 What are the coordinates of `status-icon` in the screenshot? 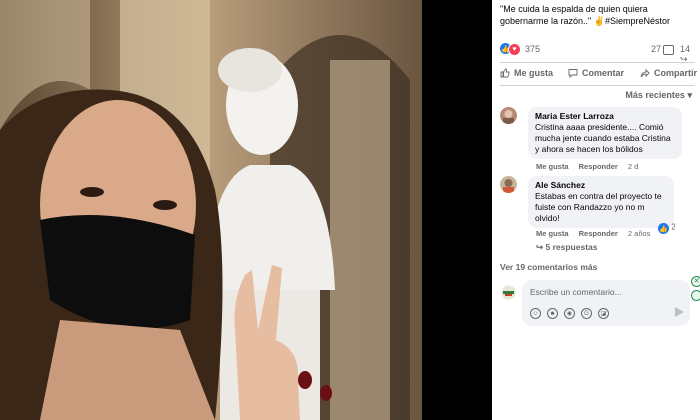 It's located at (695, 295).